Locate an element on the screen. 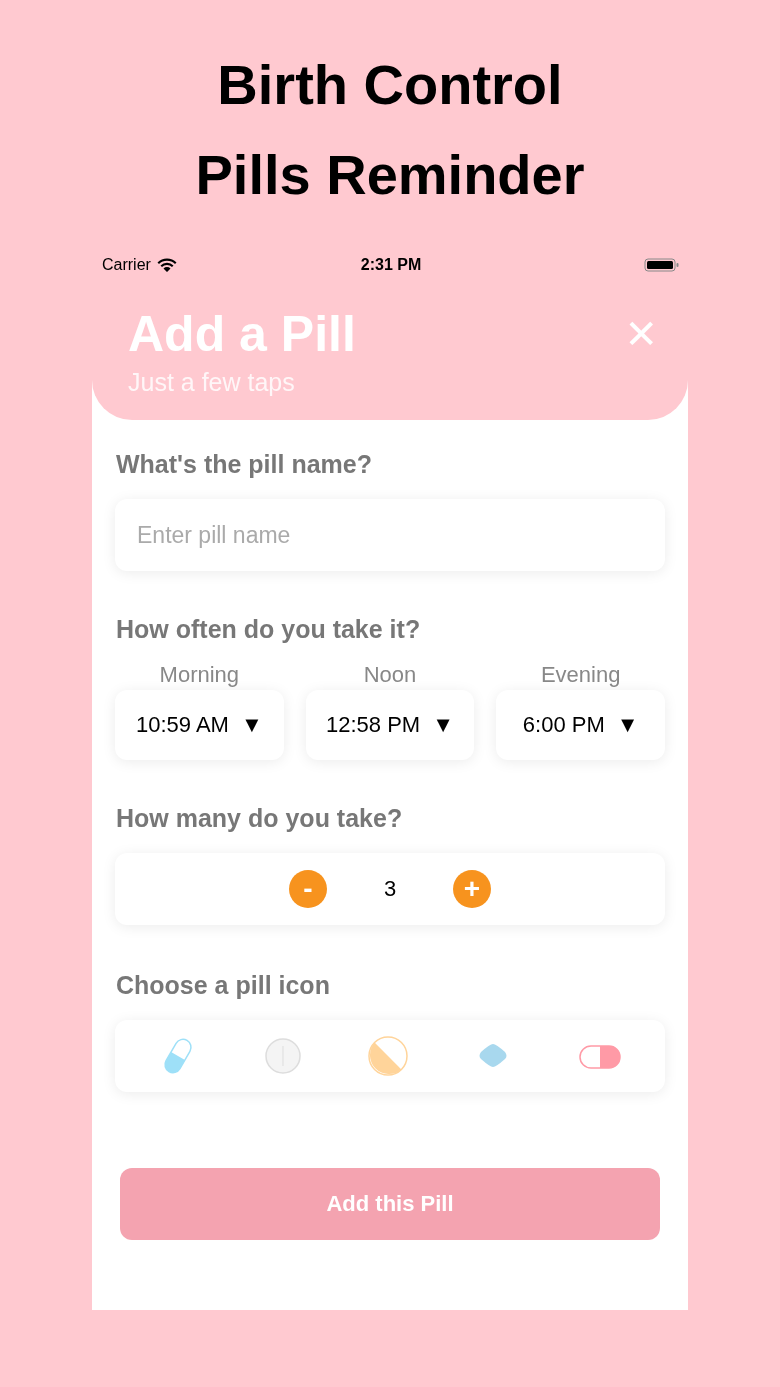  section-label: How many do you take? is located at coordinates (260, 818).